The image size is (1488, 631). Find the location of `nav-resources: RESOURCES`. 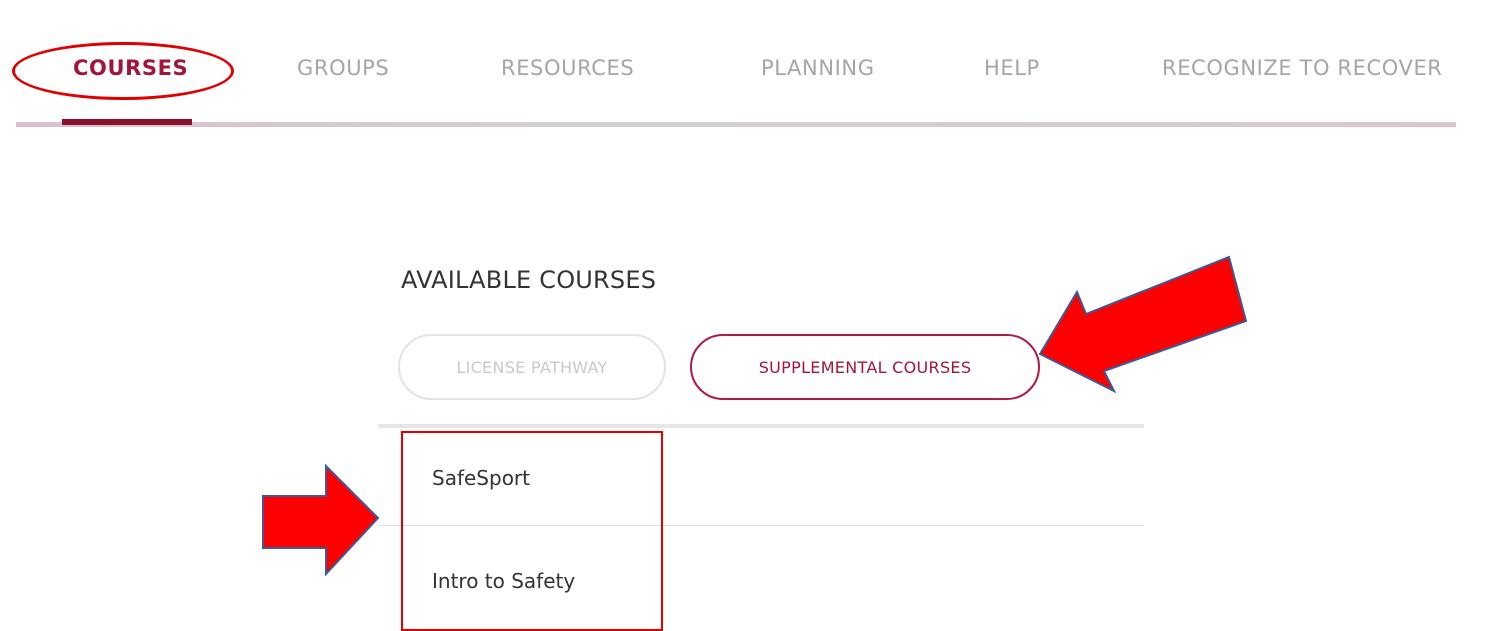

nav-resources: RESOURCES is located at coordinates (567, 68).